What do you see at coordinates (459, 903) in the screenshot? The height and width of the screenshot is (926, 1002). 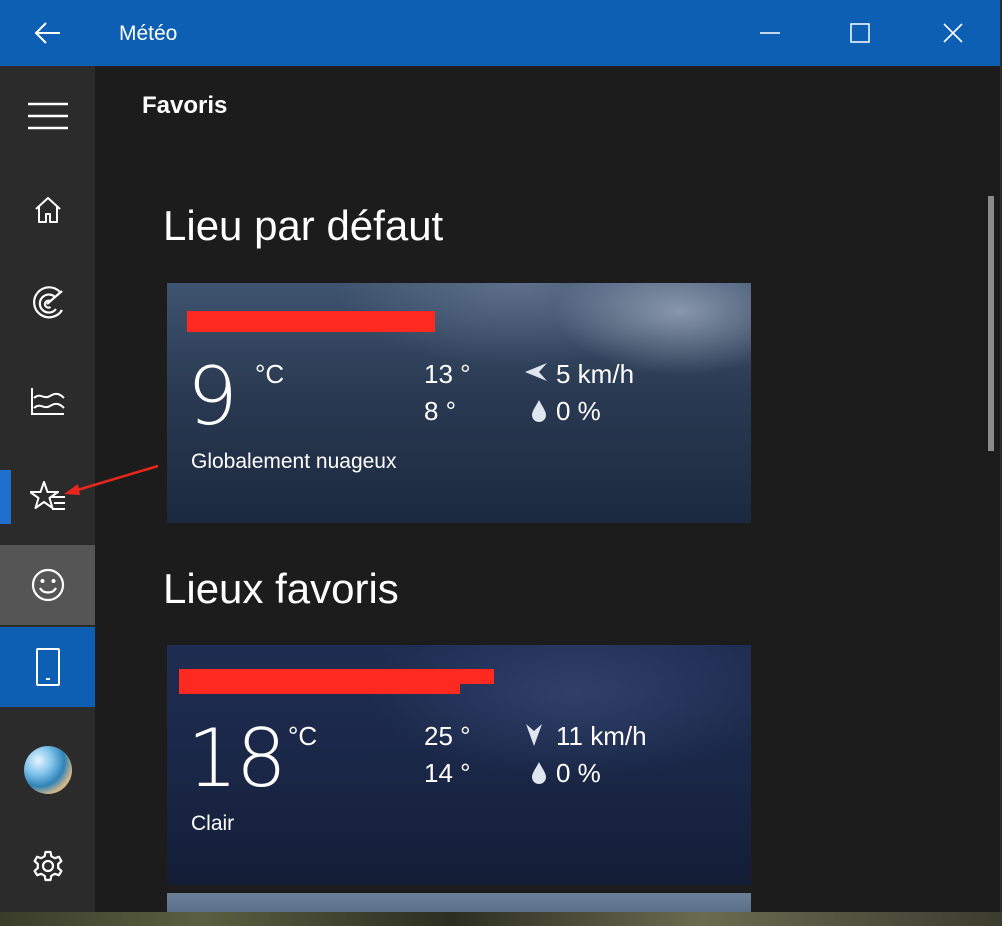 I see `favorite-location-card-partial` at bounding box center [459, 903].